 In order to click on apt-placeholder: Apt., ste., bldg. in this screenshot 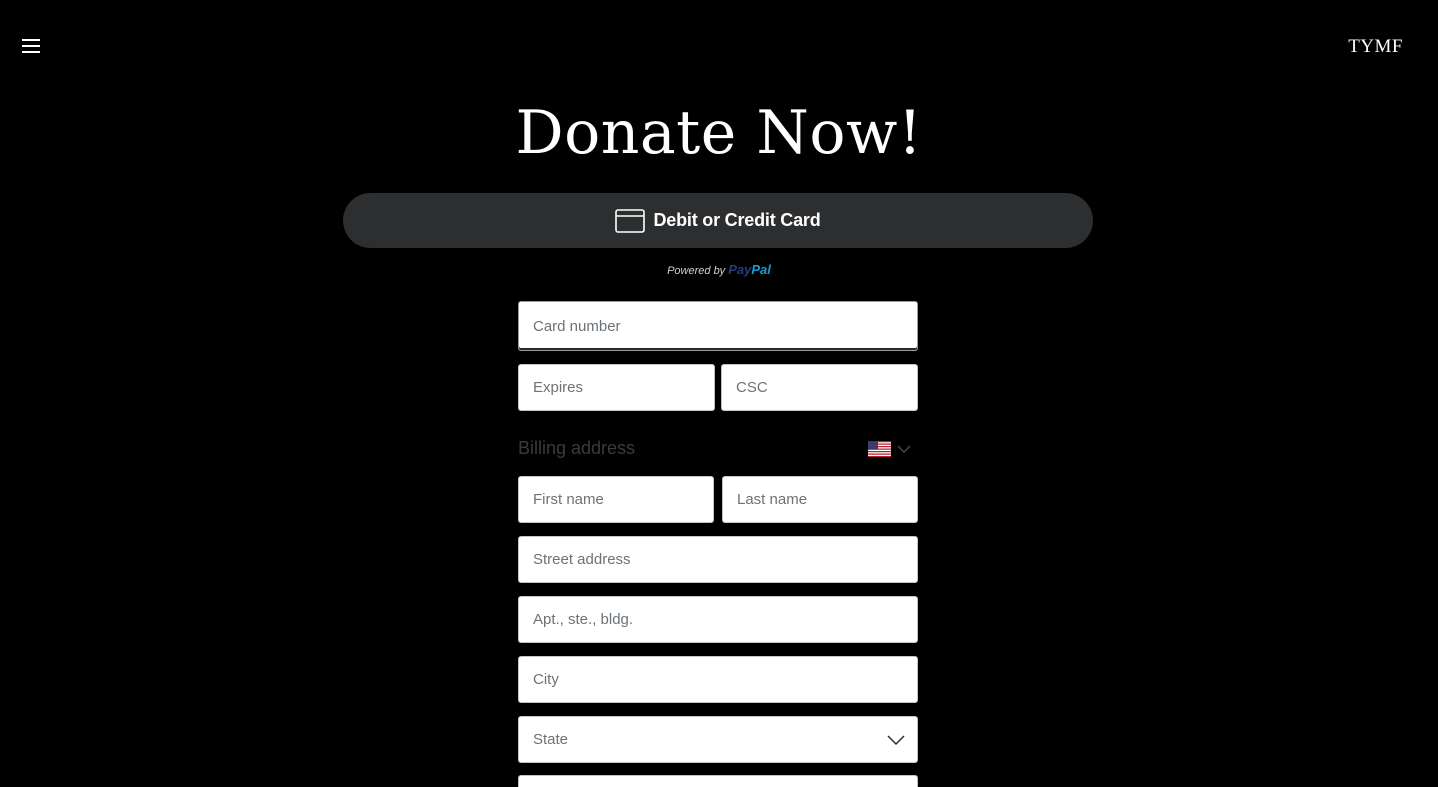, I will do `click(583, 619)`.